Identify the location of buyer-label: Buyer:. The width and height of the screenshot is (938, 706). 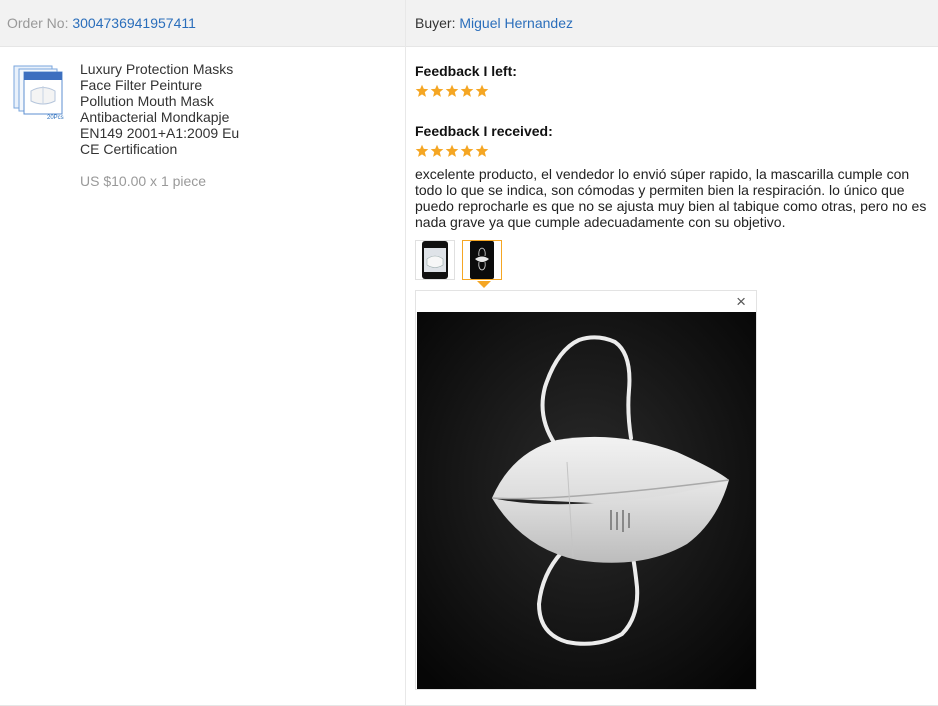
(435, 23).